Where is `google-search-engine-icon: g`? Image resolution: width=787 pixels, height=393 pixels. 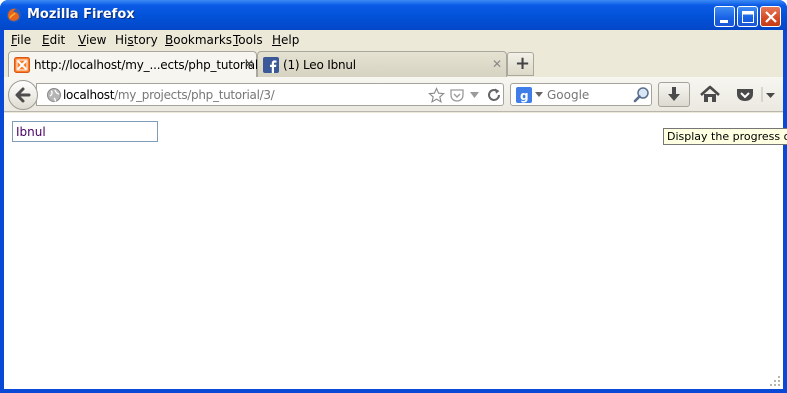
google-search-engine-icon: g is located at coordinates (524, 95).